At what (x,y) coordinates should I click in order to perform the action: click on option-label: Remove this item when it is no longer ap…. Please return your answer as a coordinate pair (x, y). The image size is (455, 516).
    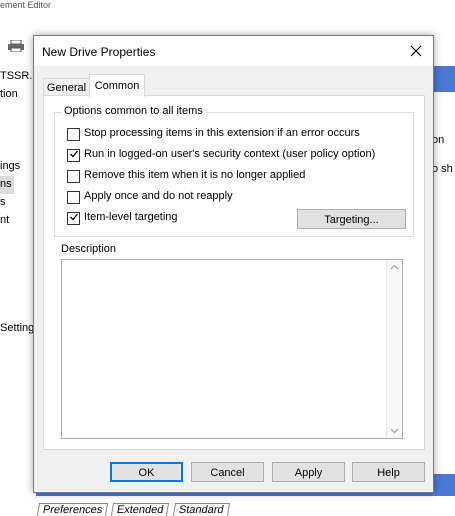
    Looking at the image, I should click on (194, 175).